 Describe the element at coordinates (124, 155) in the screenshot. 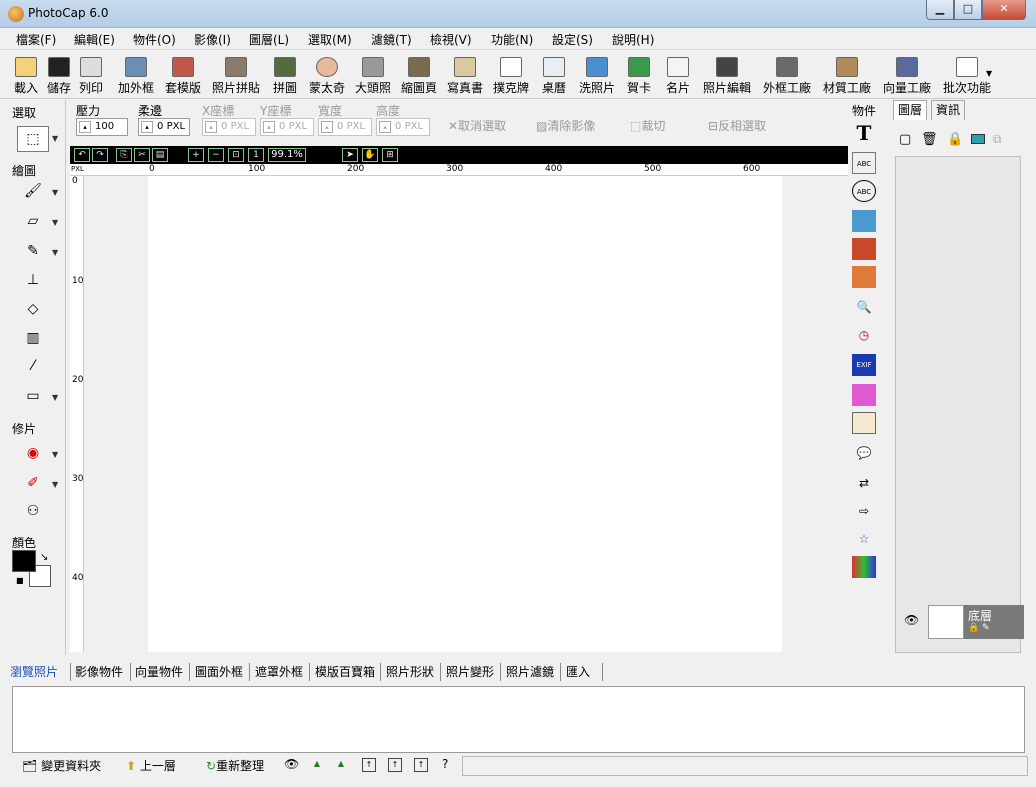

I see `copy-icon: ⎘` at that location.